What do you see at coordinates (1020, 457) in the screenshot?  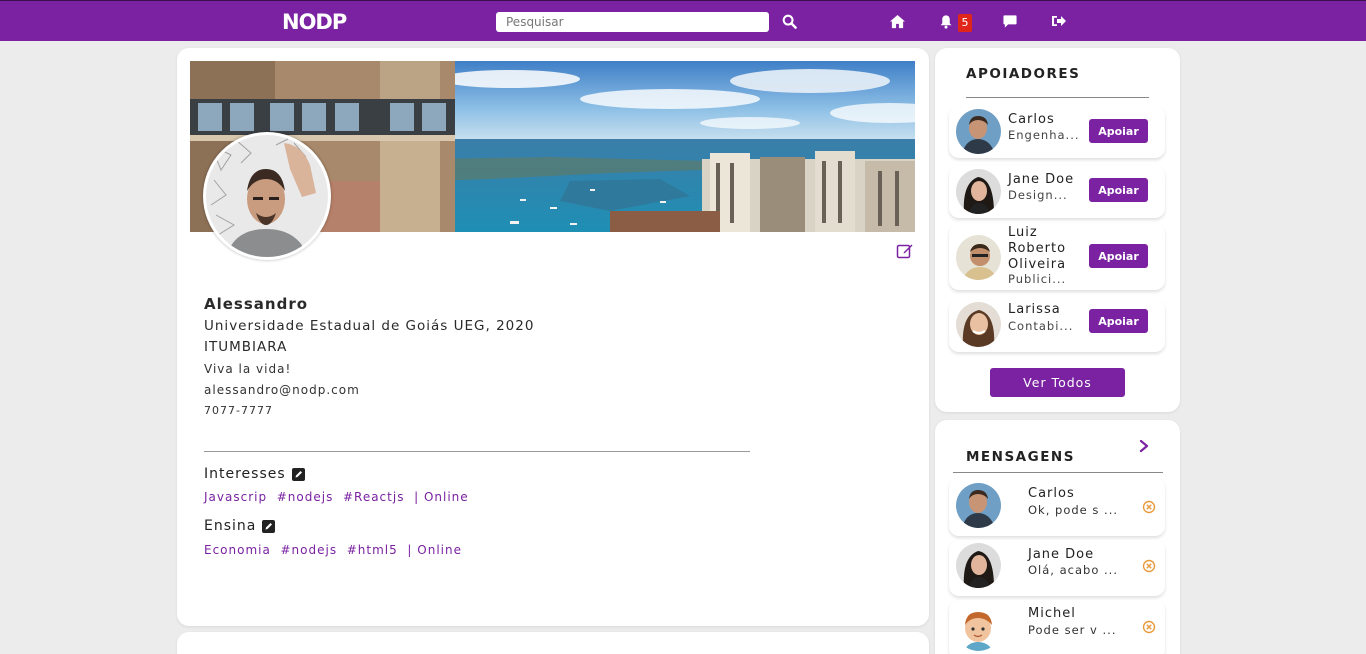 I see `messages-title: MENSAGENS` at bounding box center [1020, 457].